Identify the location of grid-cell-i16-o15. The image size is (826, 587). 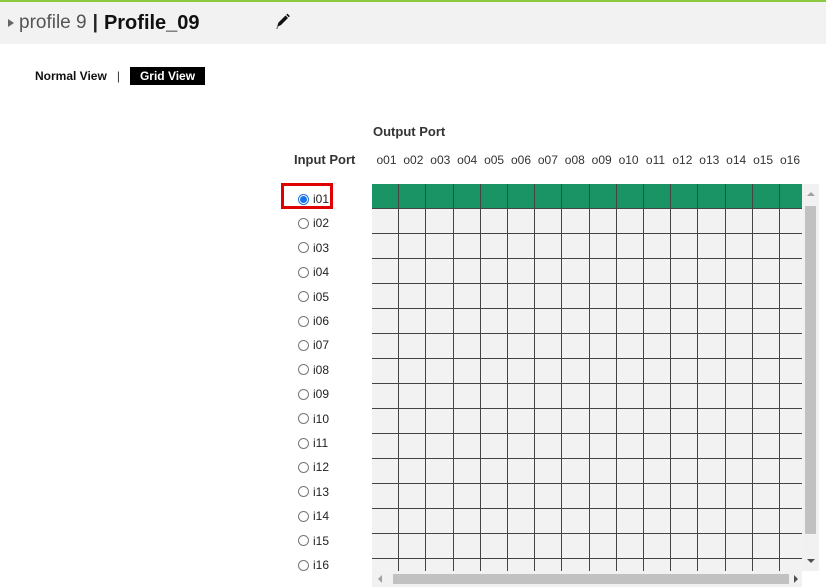
(766, 565).